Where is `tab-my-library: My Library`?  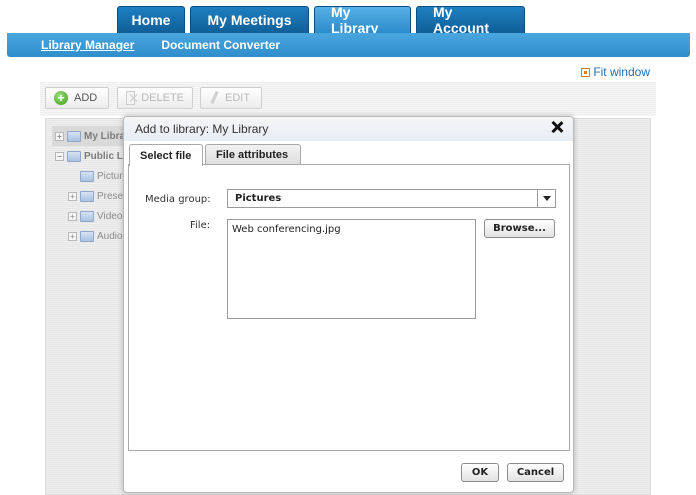 tab-my-library: My Library is located at coordinates (362, 20).